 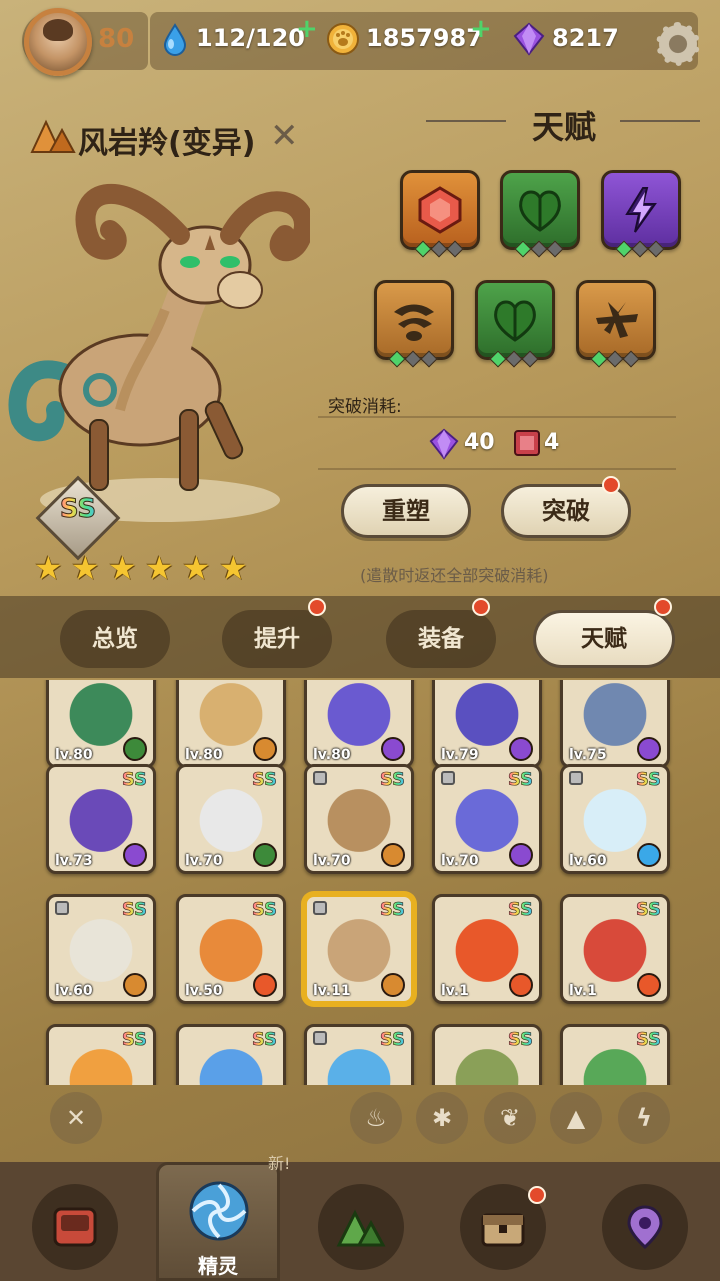 I want to click on add-coins-button: +, so click(x=481, y=29).